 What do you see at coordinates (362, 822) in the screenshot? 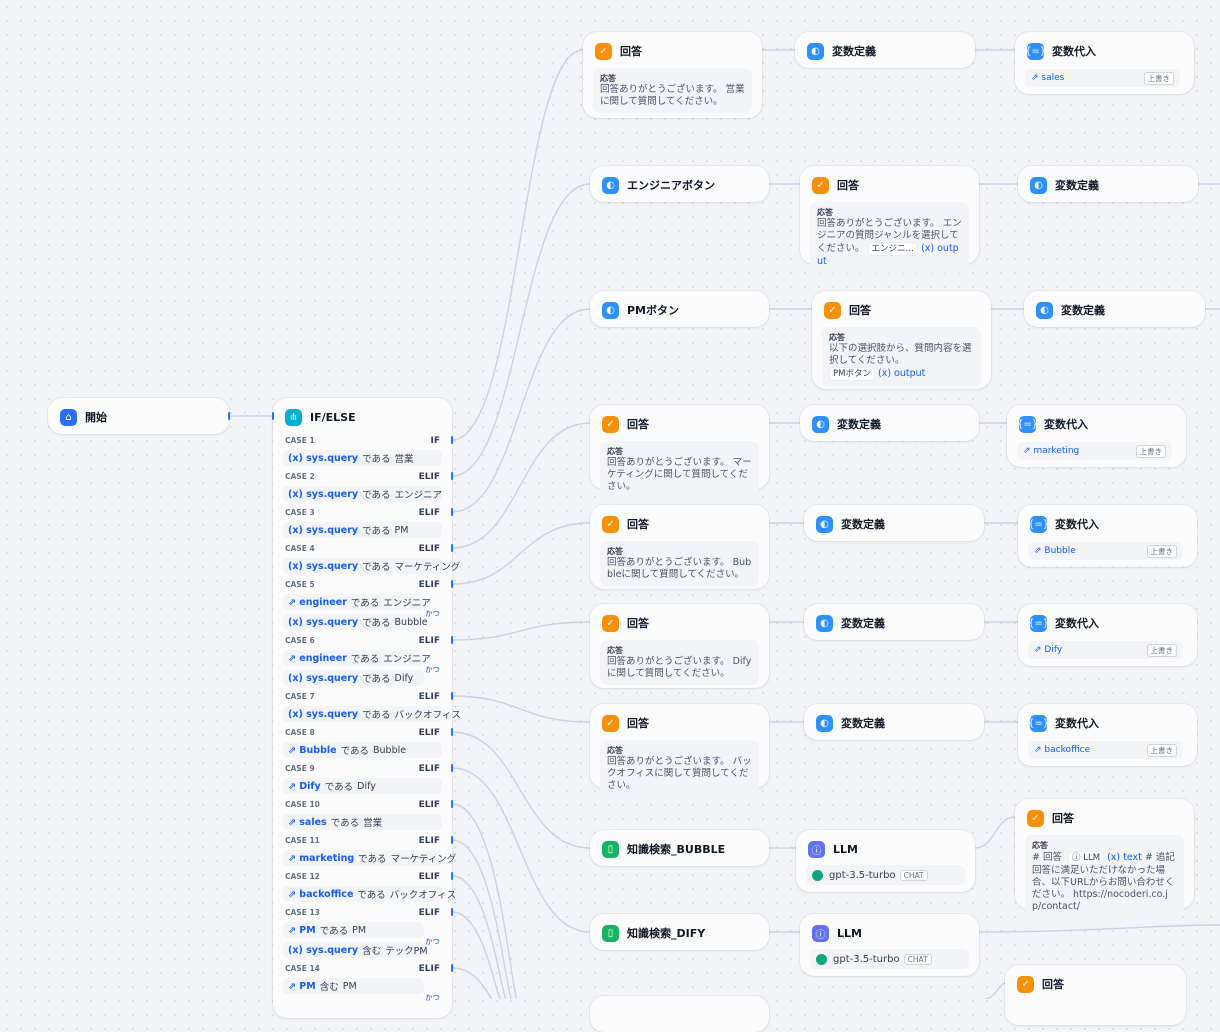
I see `condition-row: ⇗ sales である 営業` at bounding box center [362, 822].